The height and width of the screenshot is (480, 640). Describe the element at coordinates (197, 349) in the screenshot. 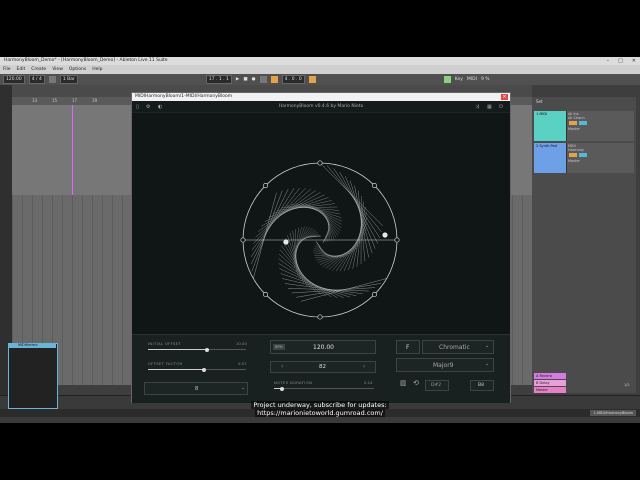

I see `initial-offset-slider` at that location.